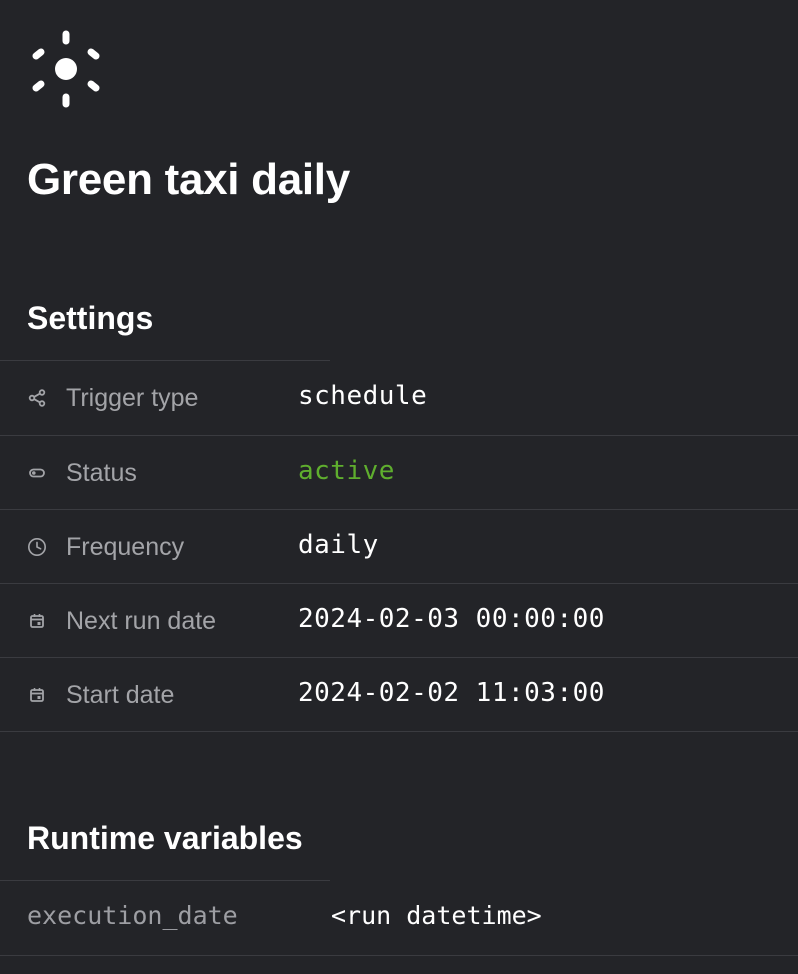 The height and width of the screenshot is (974, 798). I want to click on runtime-variables-heading: Runtime variables, so click(165, 838).